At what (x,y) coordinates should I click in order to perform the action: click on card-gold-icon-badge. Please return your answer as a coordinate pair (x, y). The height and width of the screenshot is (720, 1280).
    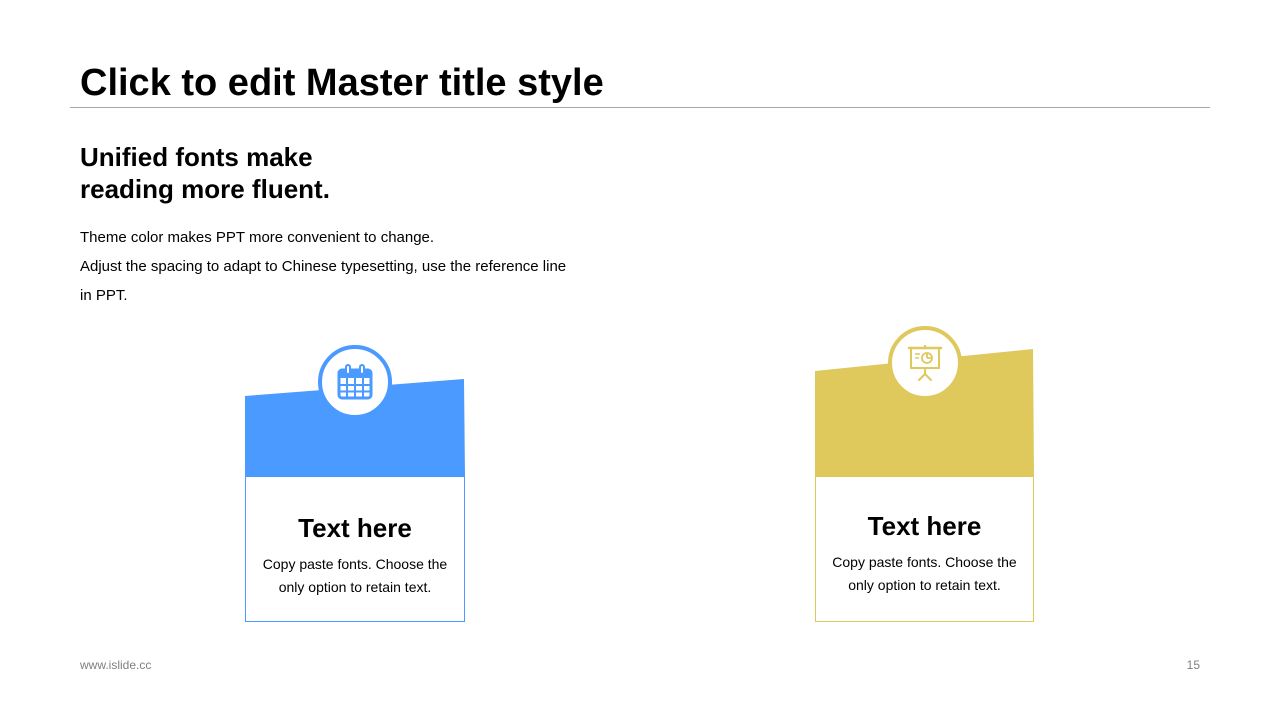
    Looking at the image, I should click on (925, 363).